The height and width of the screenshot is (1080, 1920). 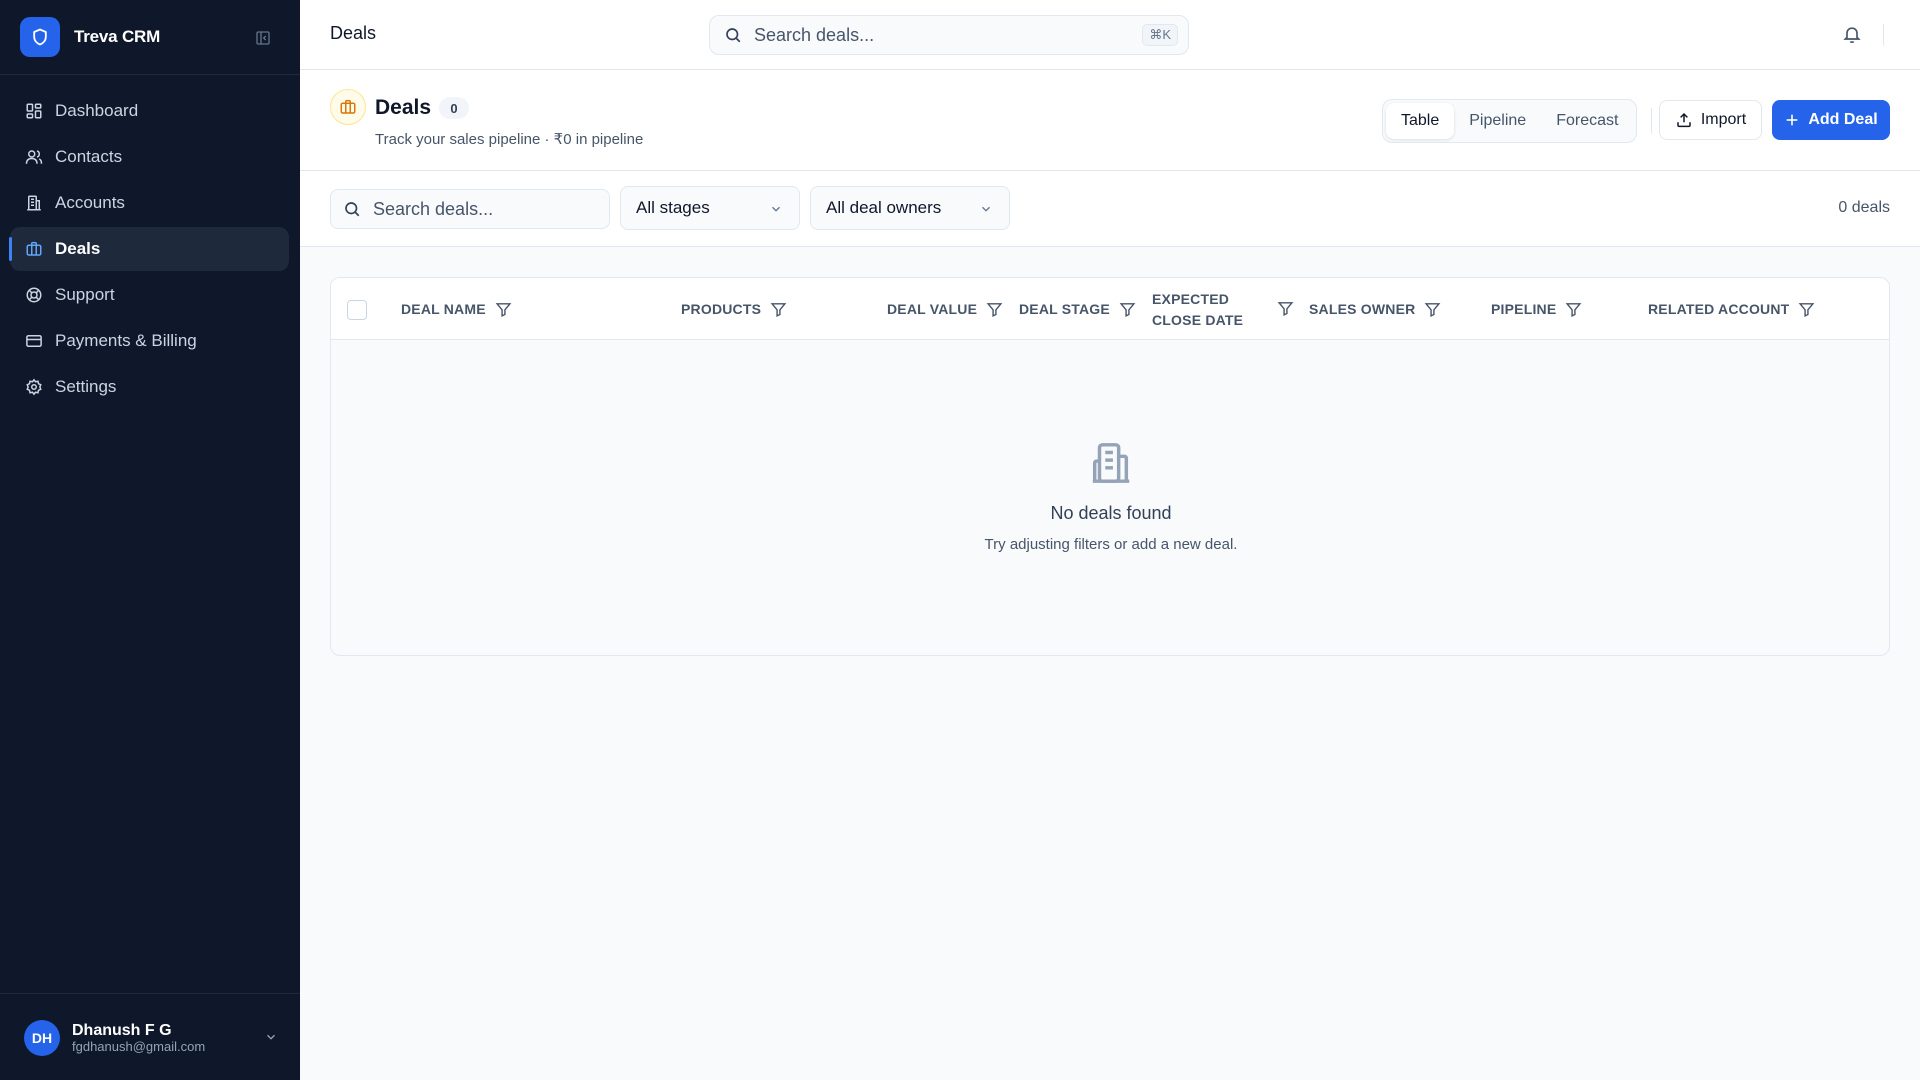 What do you see at coordinates (139, 1046) in the screenshot?
I see `user-email: fgdhanush@gmail.com` at bounding box center [139, 1046].